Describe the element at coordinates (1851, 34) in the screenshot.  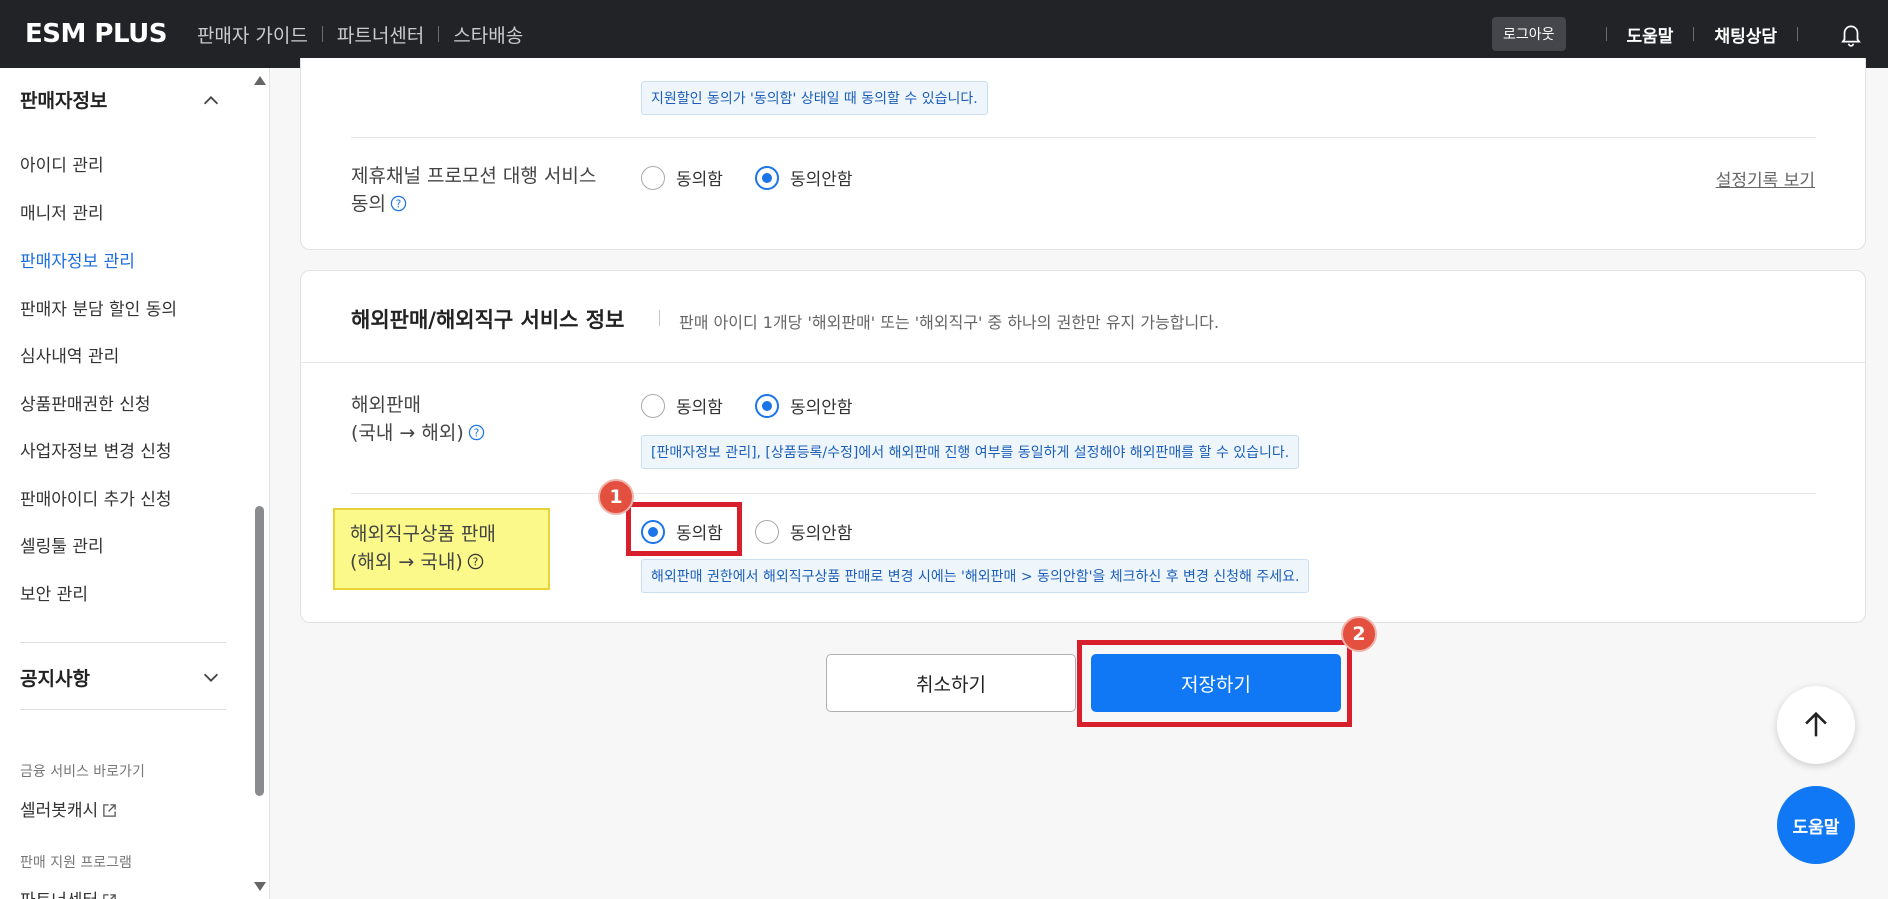
I see `notification-bell-icon` at that location.